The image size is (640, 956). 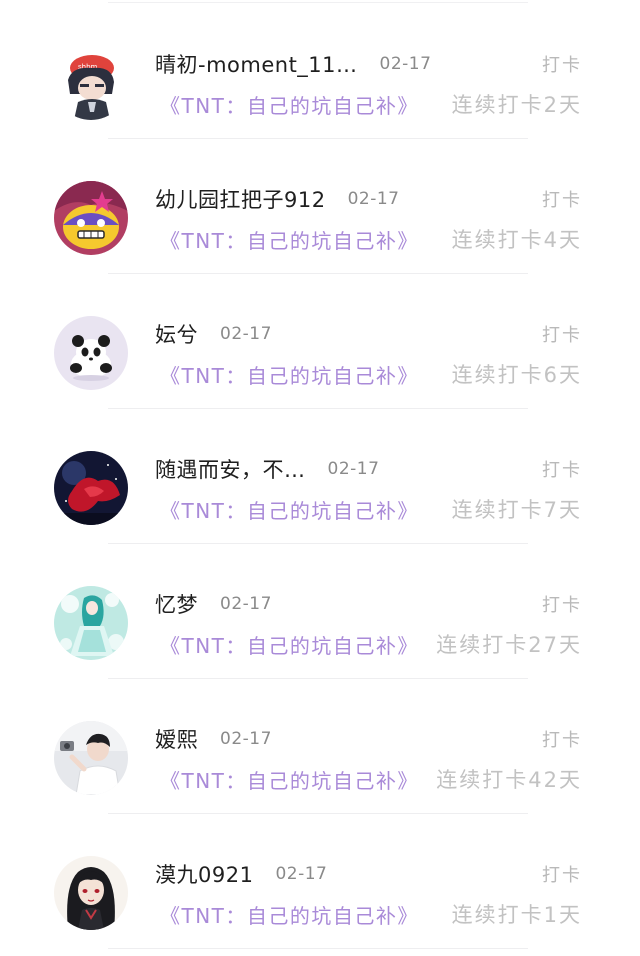 I want to click on streak-count: 连续打卡2天, so click(x=516, y=105).